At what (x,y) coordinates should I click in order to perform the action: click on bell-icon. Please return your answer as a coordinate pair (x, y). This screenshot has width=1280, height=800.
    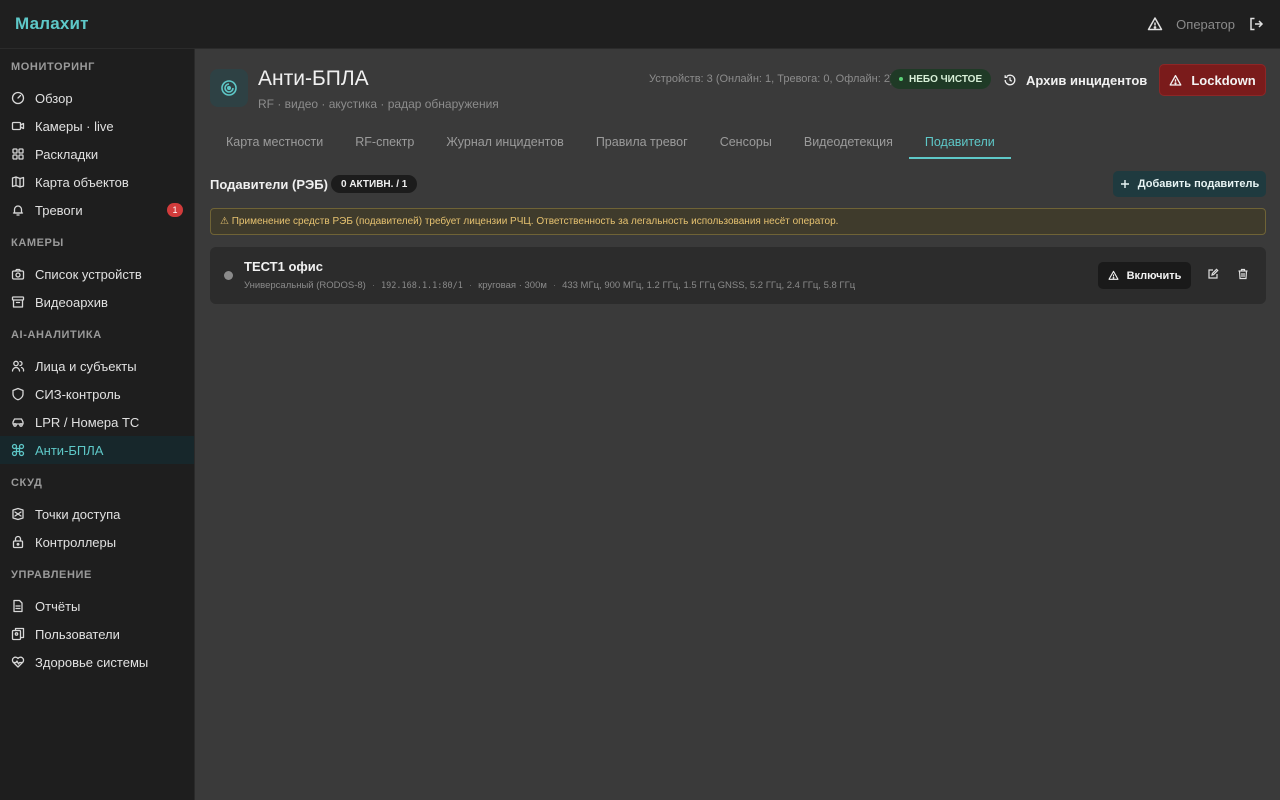
    Looking at the image, I should click on (18, 210).